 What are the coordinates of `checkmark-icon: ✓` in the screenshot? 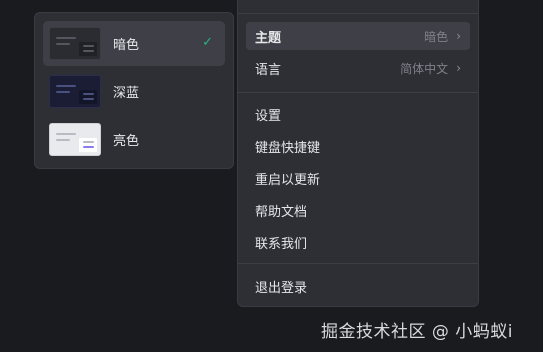 It's located at (207, 42).